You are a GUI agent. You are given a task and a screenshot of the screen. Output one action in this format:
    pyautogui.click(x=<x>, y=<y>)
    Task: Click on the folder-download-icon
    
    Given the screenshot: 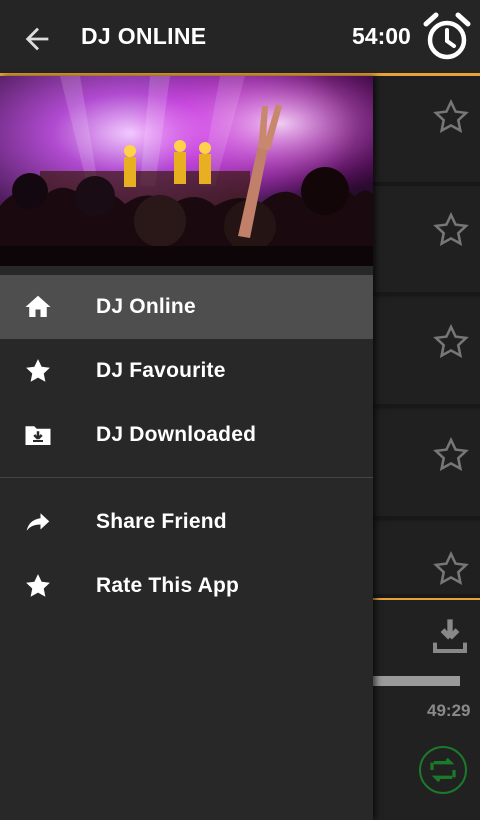 What is the action you would take?
    pyautogui.click(x=38, y=435)
    